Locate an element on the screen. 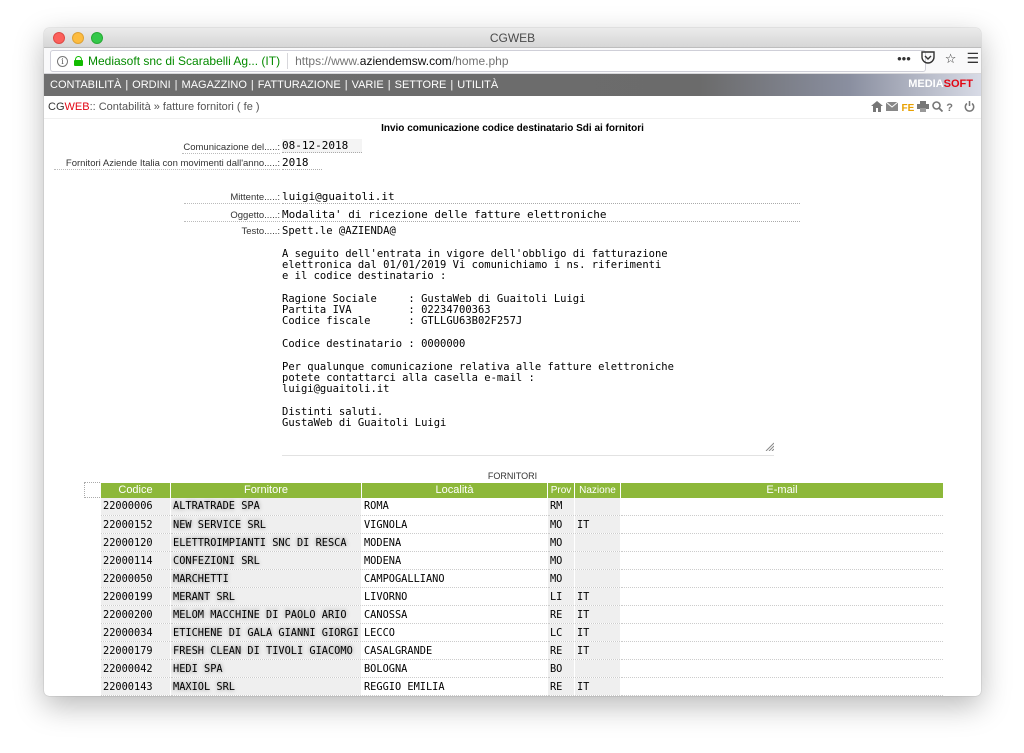 This screenshot has width=1024, height=753. url-text: https://www.aziendemsw.com/home.php is located at coordinates (401, 61).